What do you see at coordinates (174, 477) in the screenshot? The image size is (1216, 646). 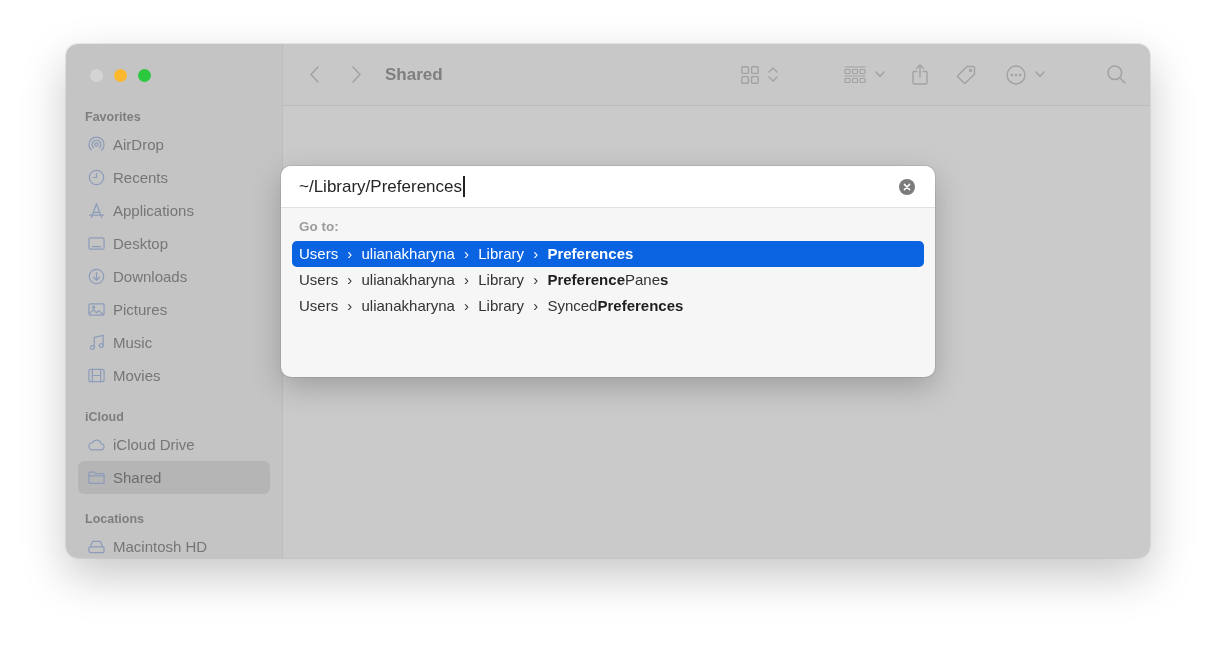 I see `sidebar-item: Shared` at bounding box center [174, 477].